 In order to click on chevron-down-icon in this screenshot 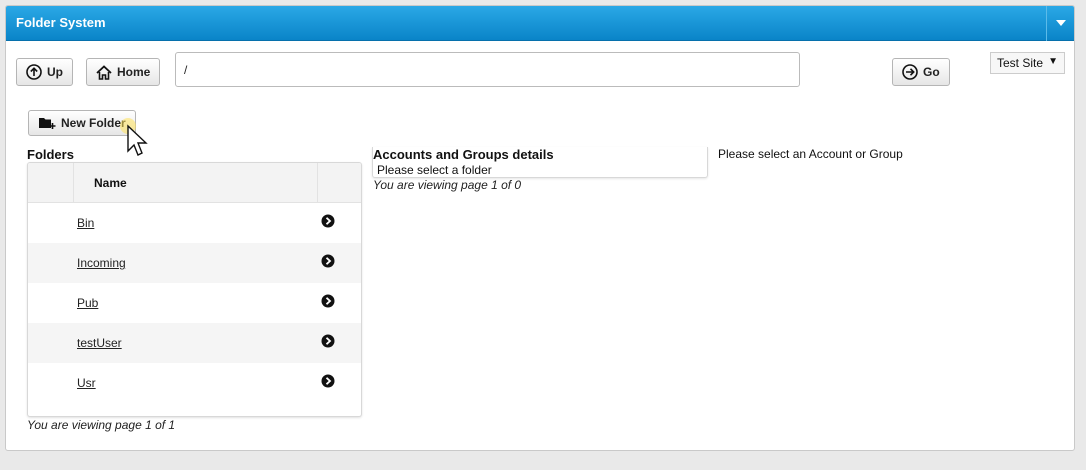, I will do `click(1061, 23)`.